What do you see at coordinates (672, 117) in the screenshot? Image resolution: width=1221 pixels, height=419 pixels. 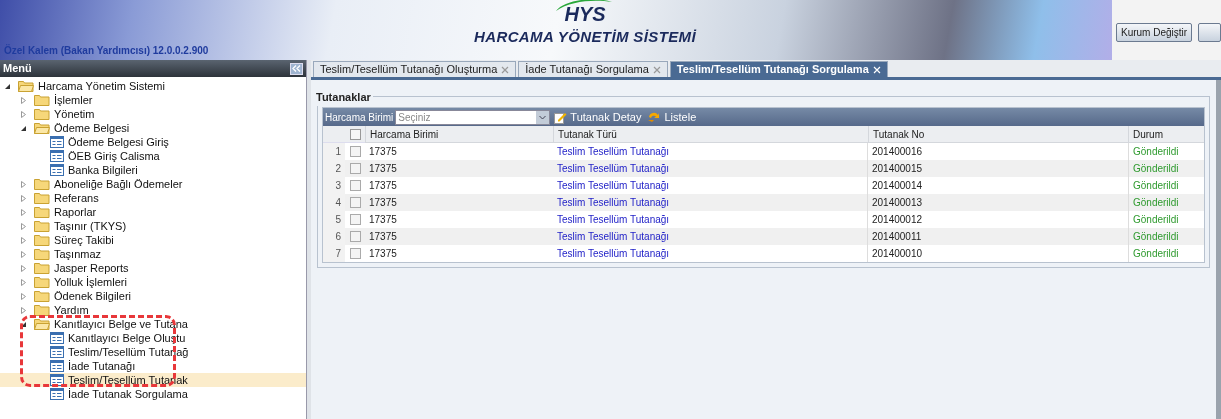 I see `list-button: Listele` at bounding box center [672, 117].